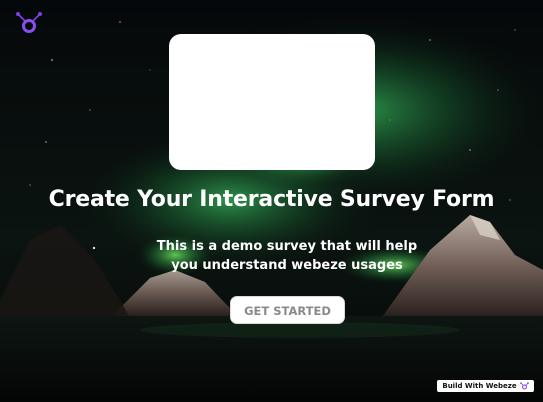 The image size is (543, 402). What do you see at coordinates (287, 310) in the screenshot?
I see `get-started-button: GET STARTED` at bounding box center [287, 310].